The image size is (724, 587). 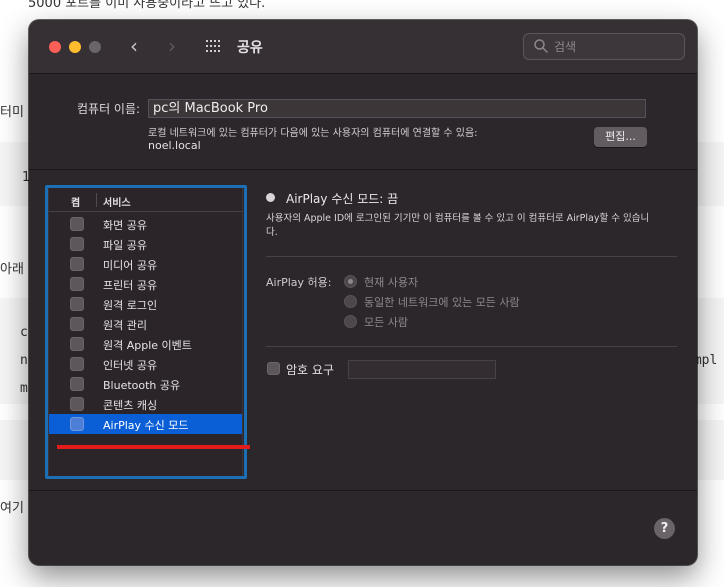 I want to click on computer-name-label: 컴퓨터 이름:, so click(x=109, y=109).